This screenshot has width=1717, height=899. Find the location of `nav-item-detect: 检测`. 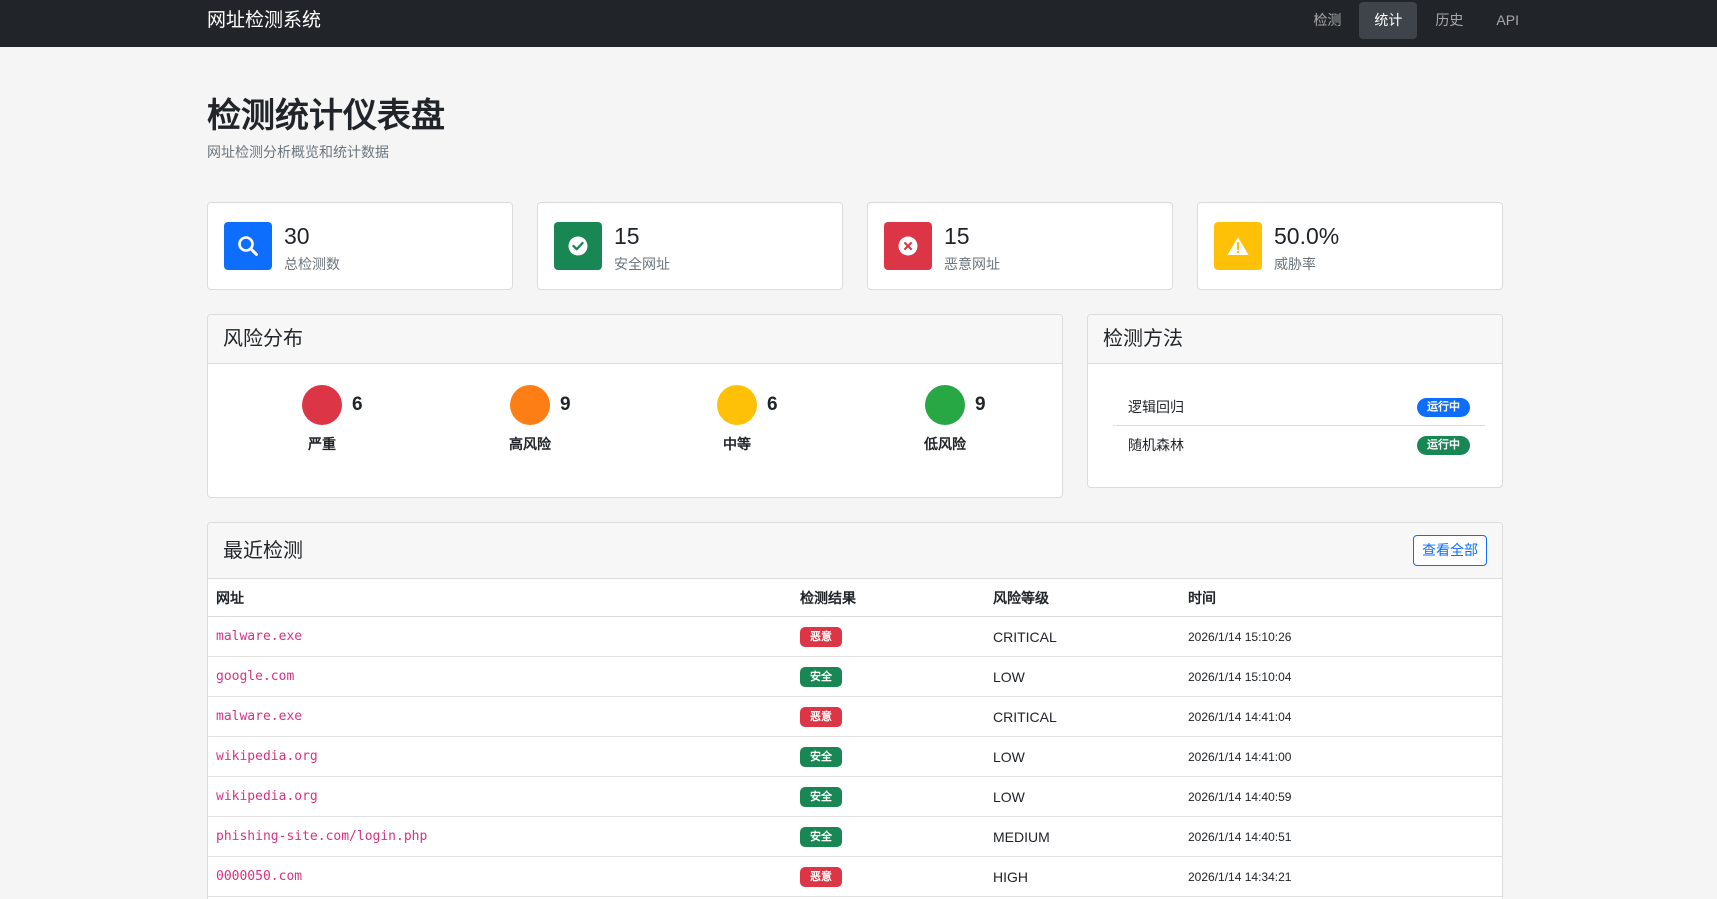

nav-item-detect: 检测 is located at coordinates (1327, 20).